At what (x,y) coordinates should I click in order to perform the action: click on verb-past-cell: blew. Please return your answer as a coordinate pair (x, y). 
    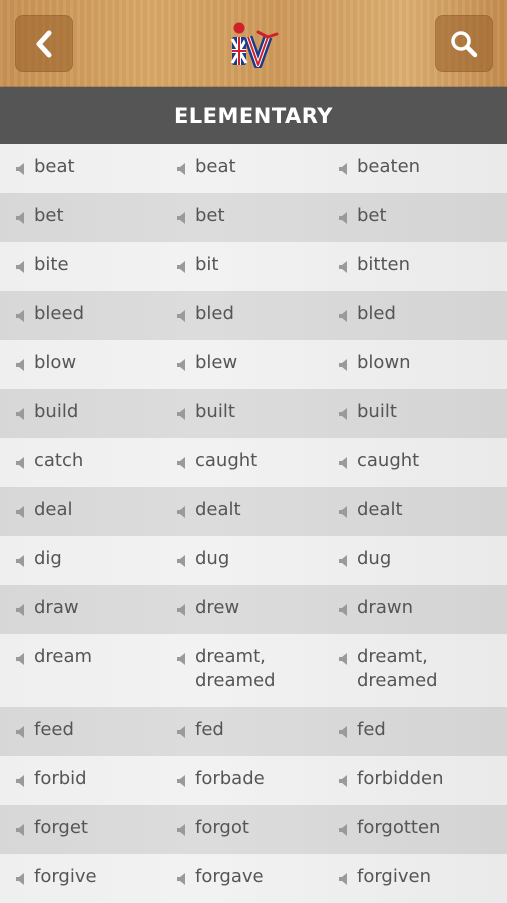
    Looking at the image, I should click on (206, 363).